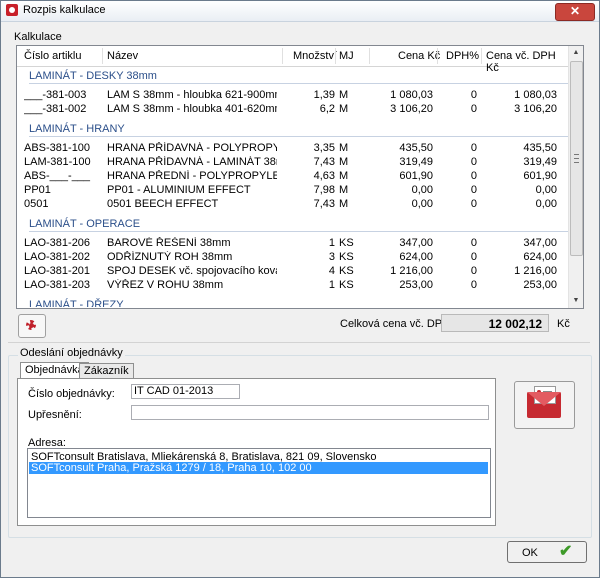  Describe the element at coordinates (331, 257) in the screenshot. I see `cell-quantity: 3` at that location.